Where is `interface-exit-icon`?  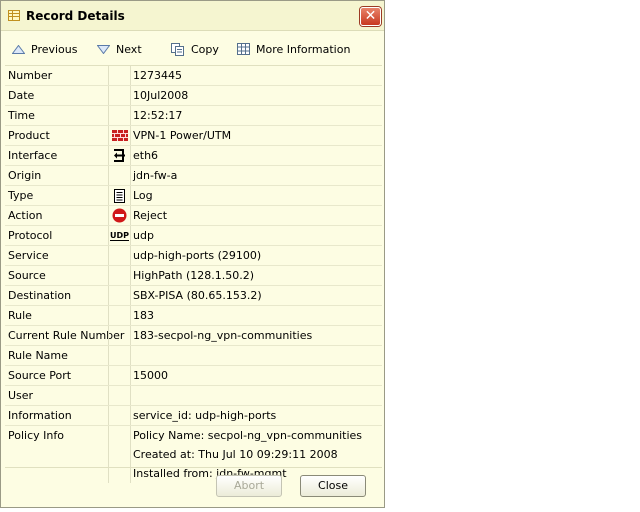
interface-exit-icon is located at coordinates (119, 155).